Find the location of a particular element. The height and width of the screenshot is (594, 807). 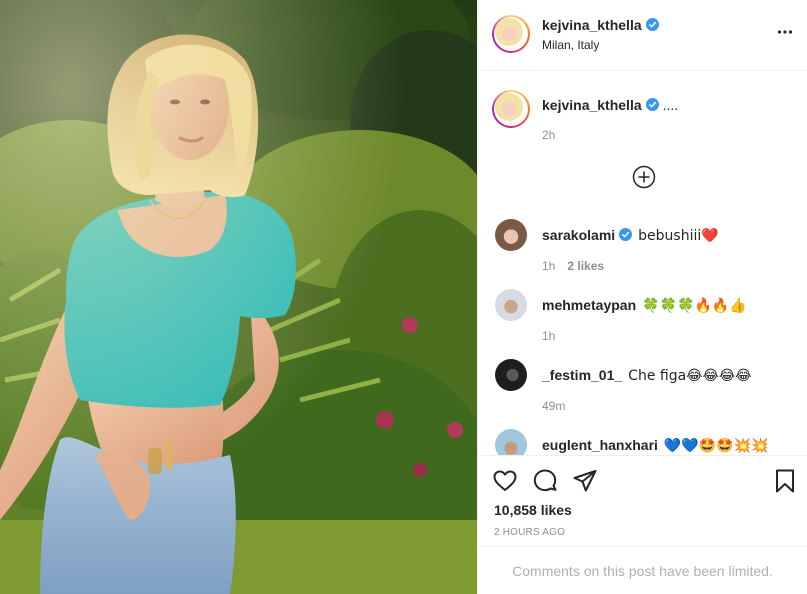

comment-meta: 1h is located at coordinates (548, 336).